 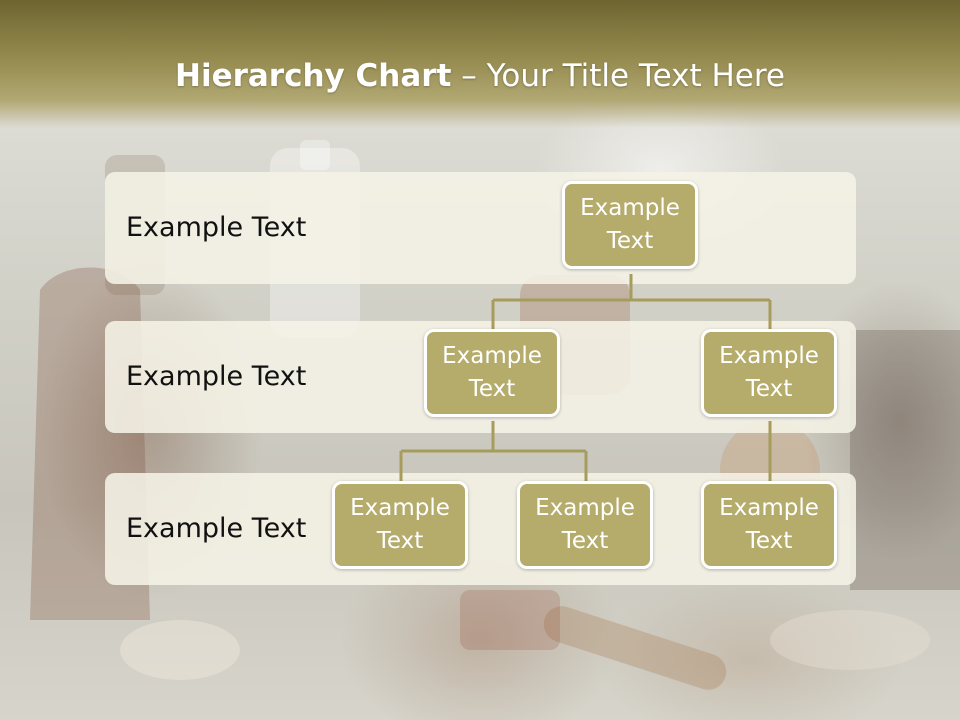 I want to click on connector-mid-left, so click(x=493, y=451).